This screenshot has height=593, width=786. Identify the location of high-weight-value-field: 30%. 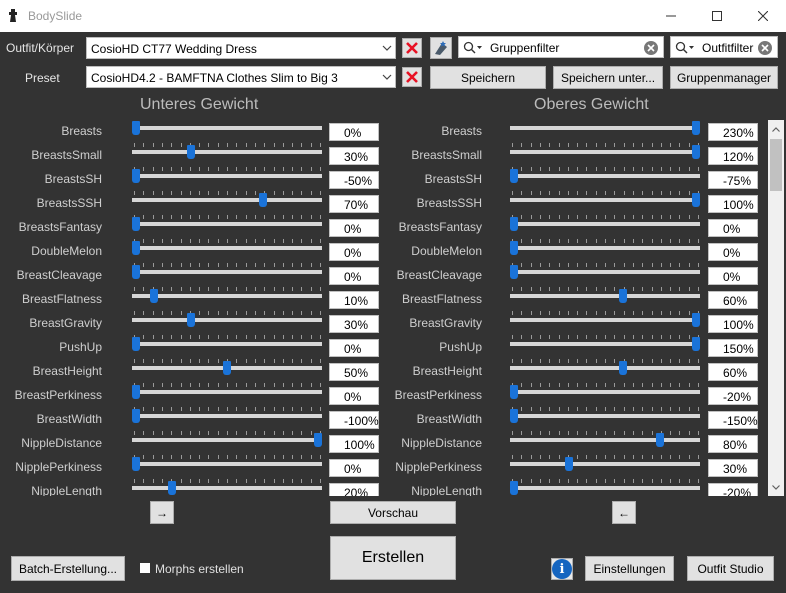
(733, 468).